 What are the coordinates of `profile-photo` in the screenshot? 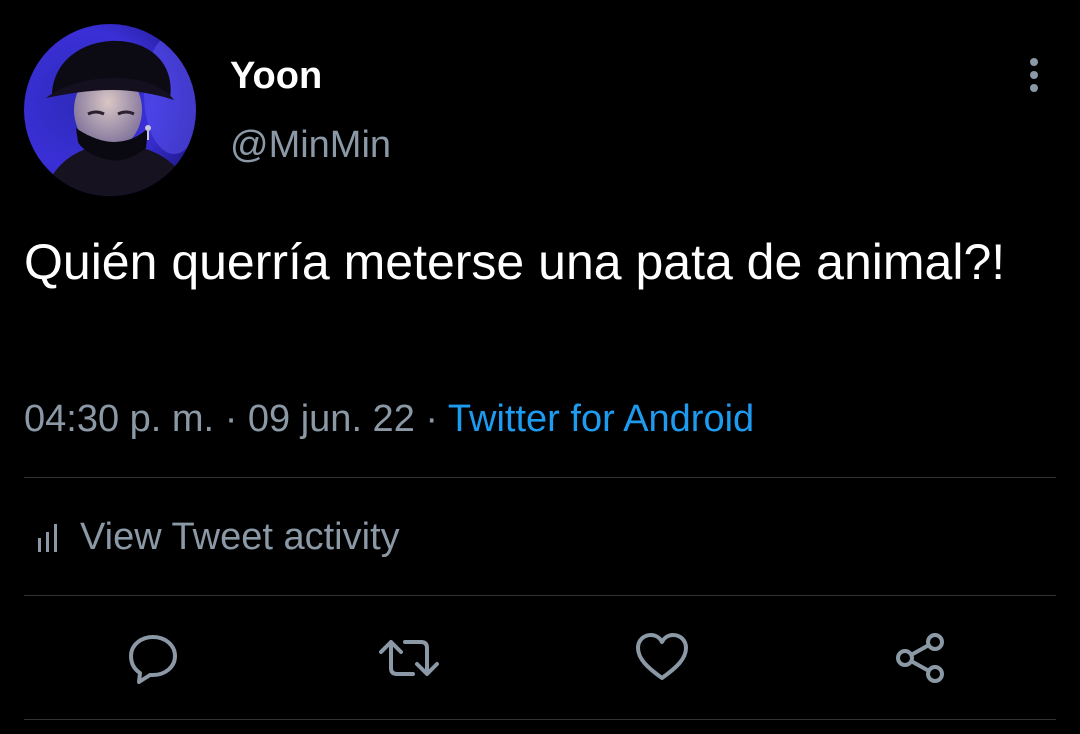 It's located at (110, 110).